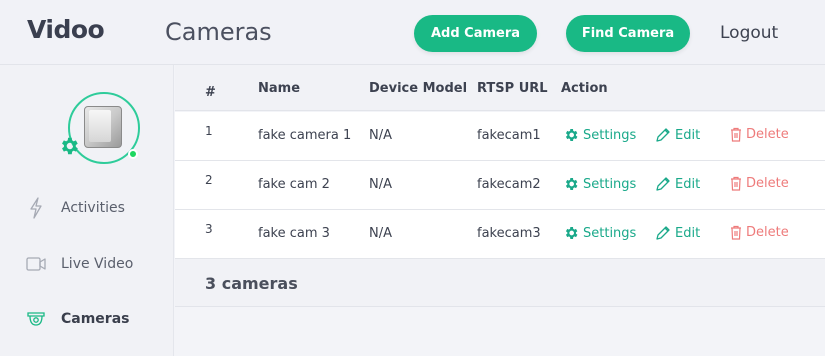 This screenshot has width=825, height=356. Describe the element at coordinates (500, 283) in the screenshot. I see `table-footer: 3 cameras` at that location.